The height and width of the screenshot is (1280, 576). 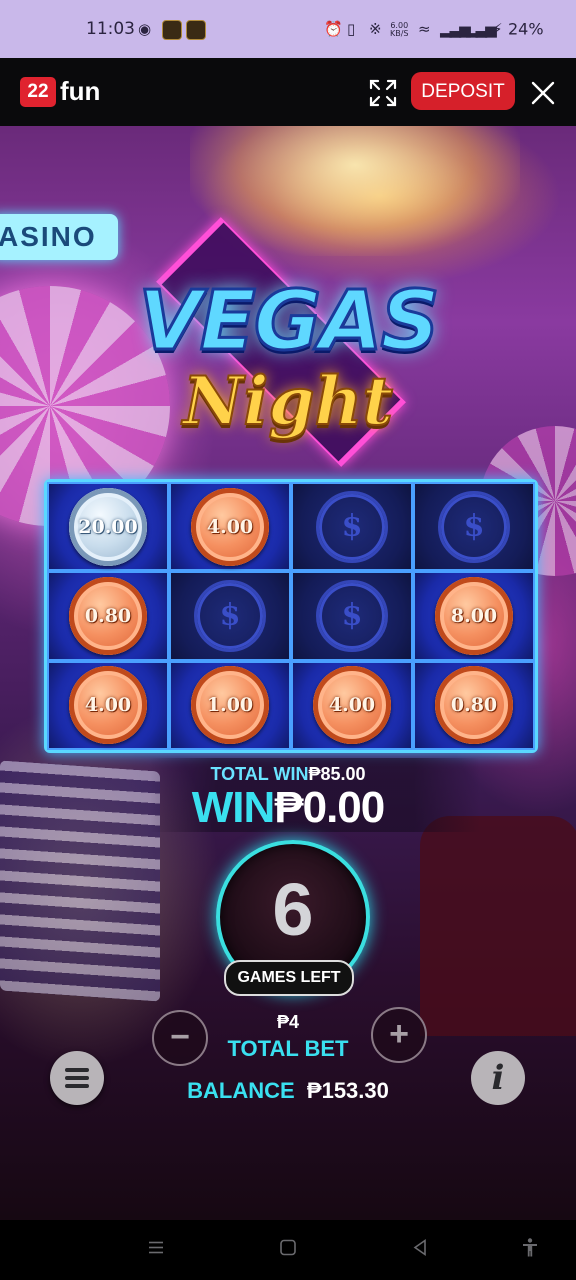 What do you see at coordinates (526, 29) in the screenshot?
I see `battery-level: 24%` at bounding box center [526, 29].